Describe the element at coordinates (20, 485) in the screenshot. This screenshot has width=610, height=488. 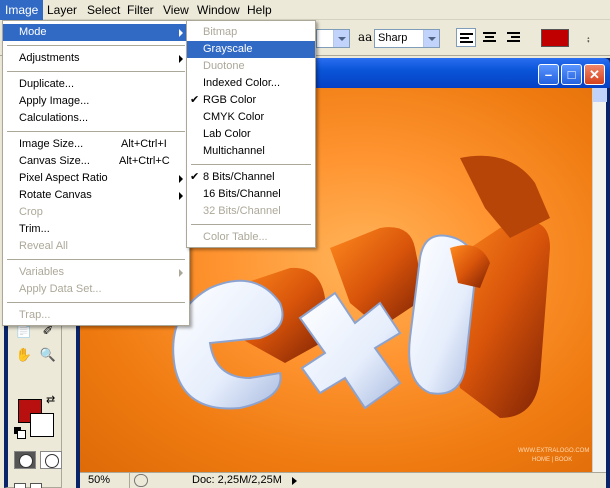
I see `screen-mode-standard-icon` at that location.